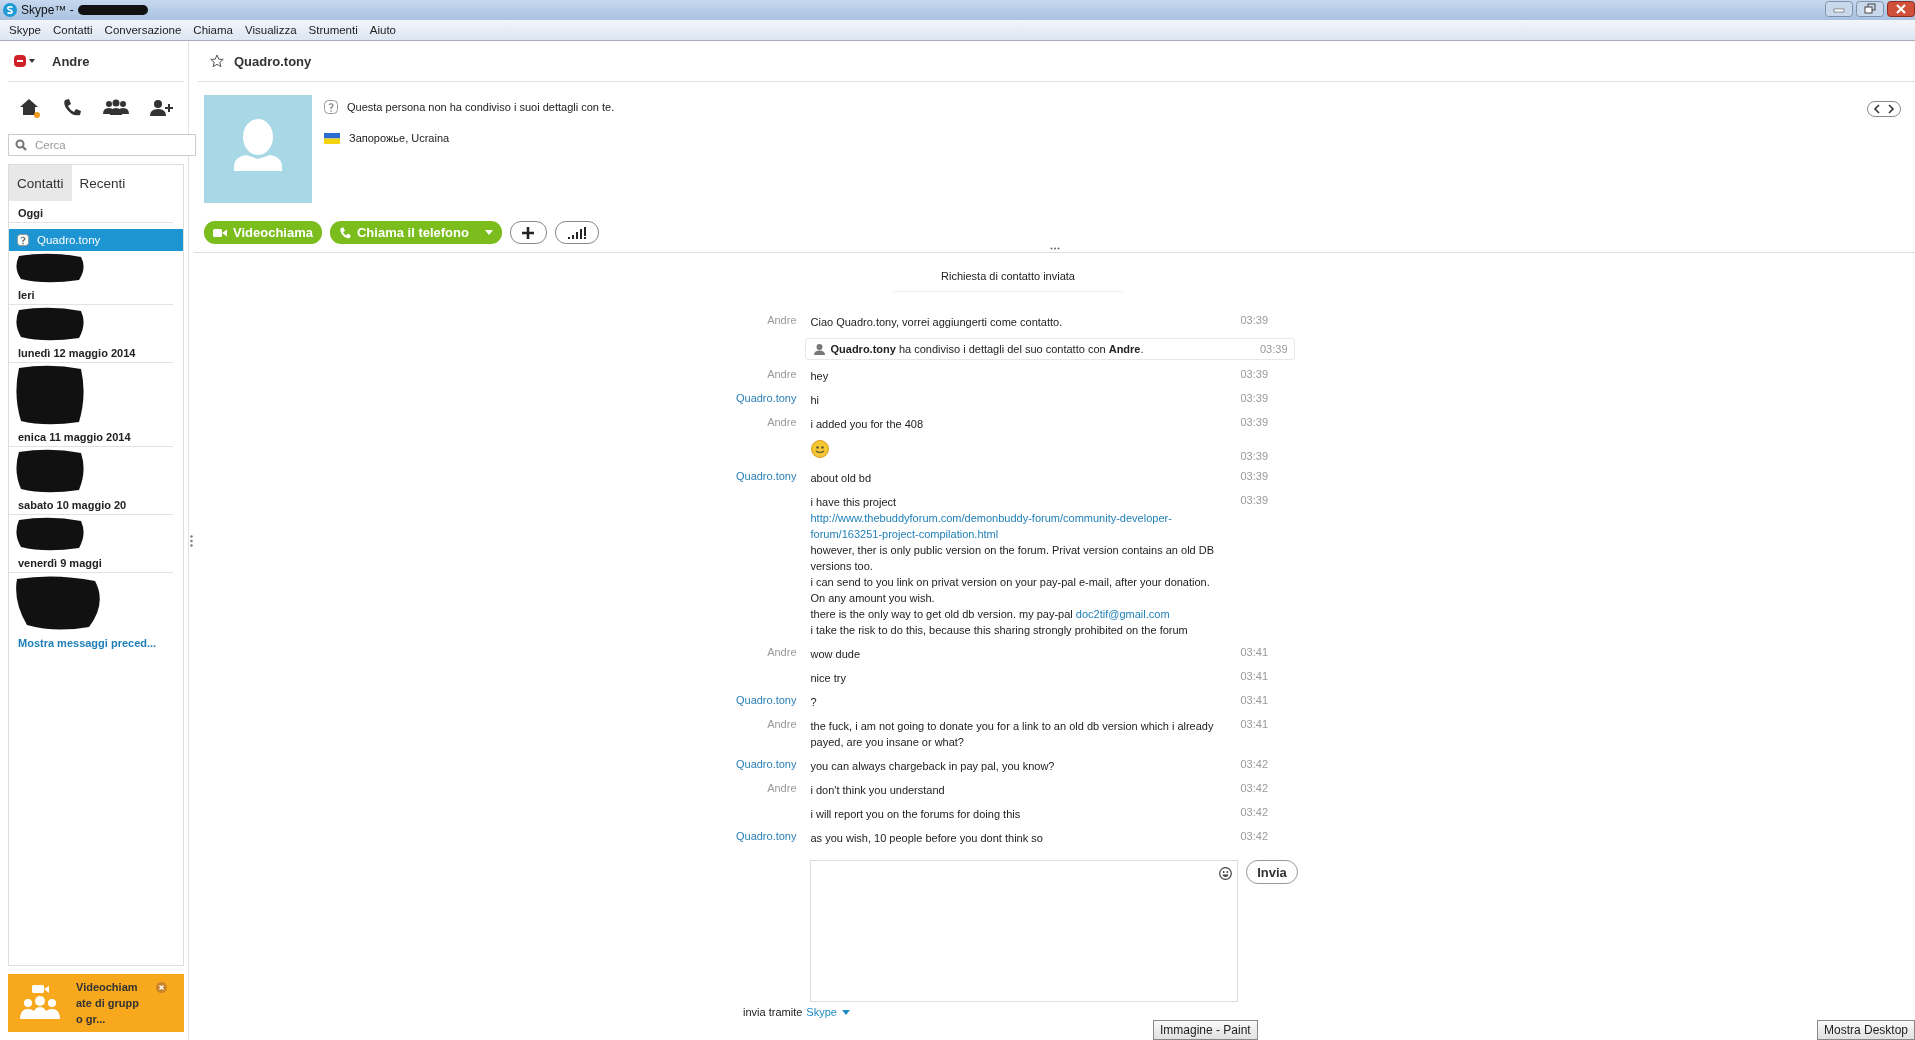 This screenshot has height=1040, width=1915. Describe the element at coordinates (867, 424) in the screenshot. I see `message-text: i added you for the 408` at that location.